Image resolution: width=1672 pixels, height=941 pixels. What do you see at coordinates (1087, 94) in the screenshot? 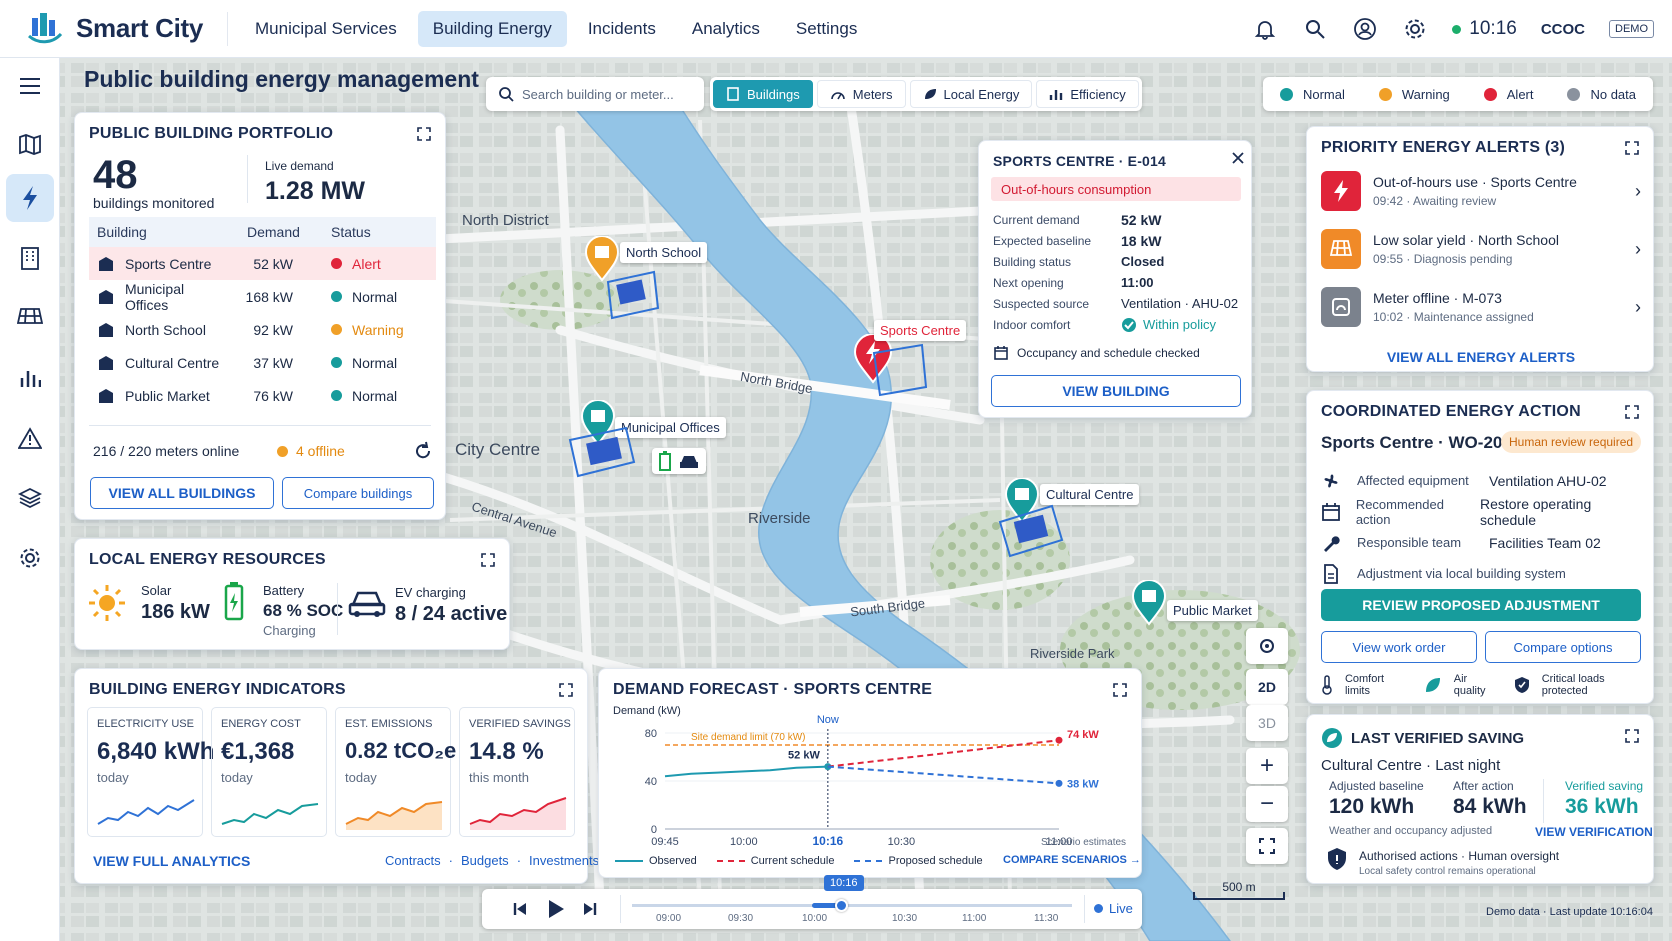
I see `layer-efficiency: Efficiency` at bounding box center [1087, 94].